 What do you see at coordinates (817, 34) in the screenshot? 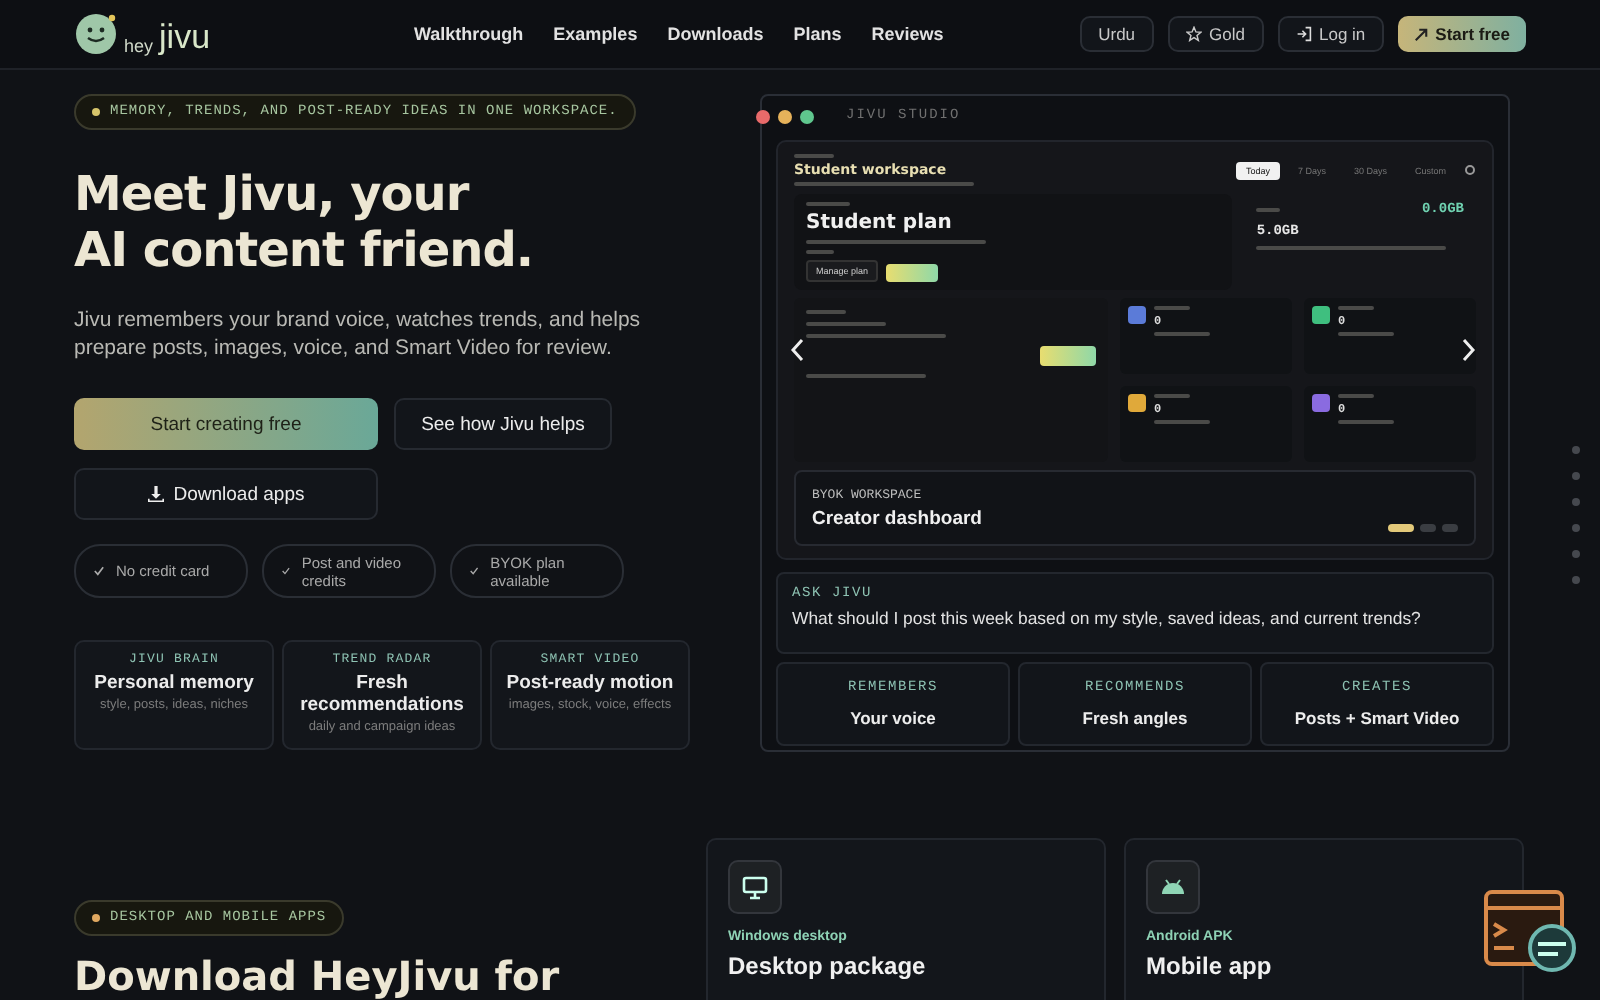
I see `nav-link: Plans` at bounding box center [817, 34].